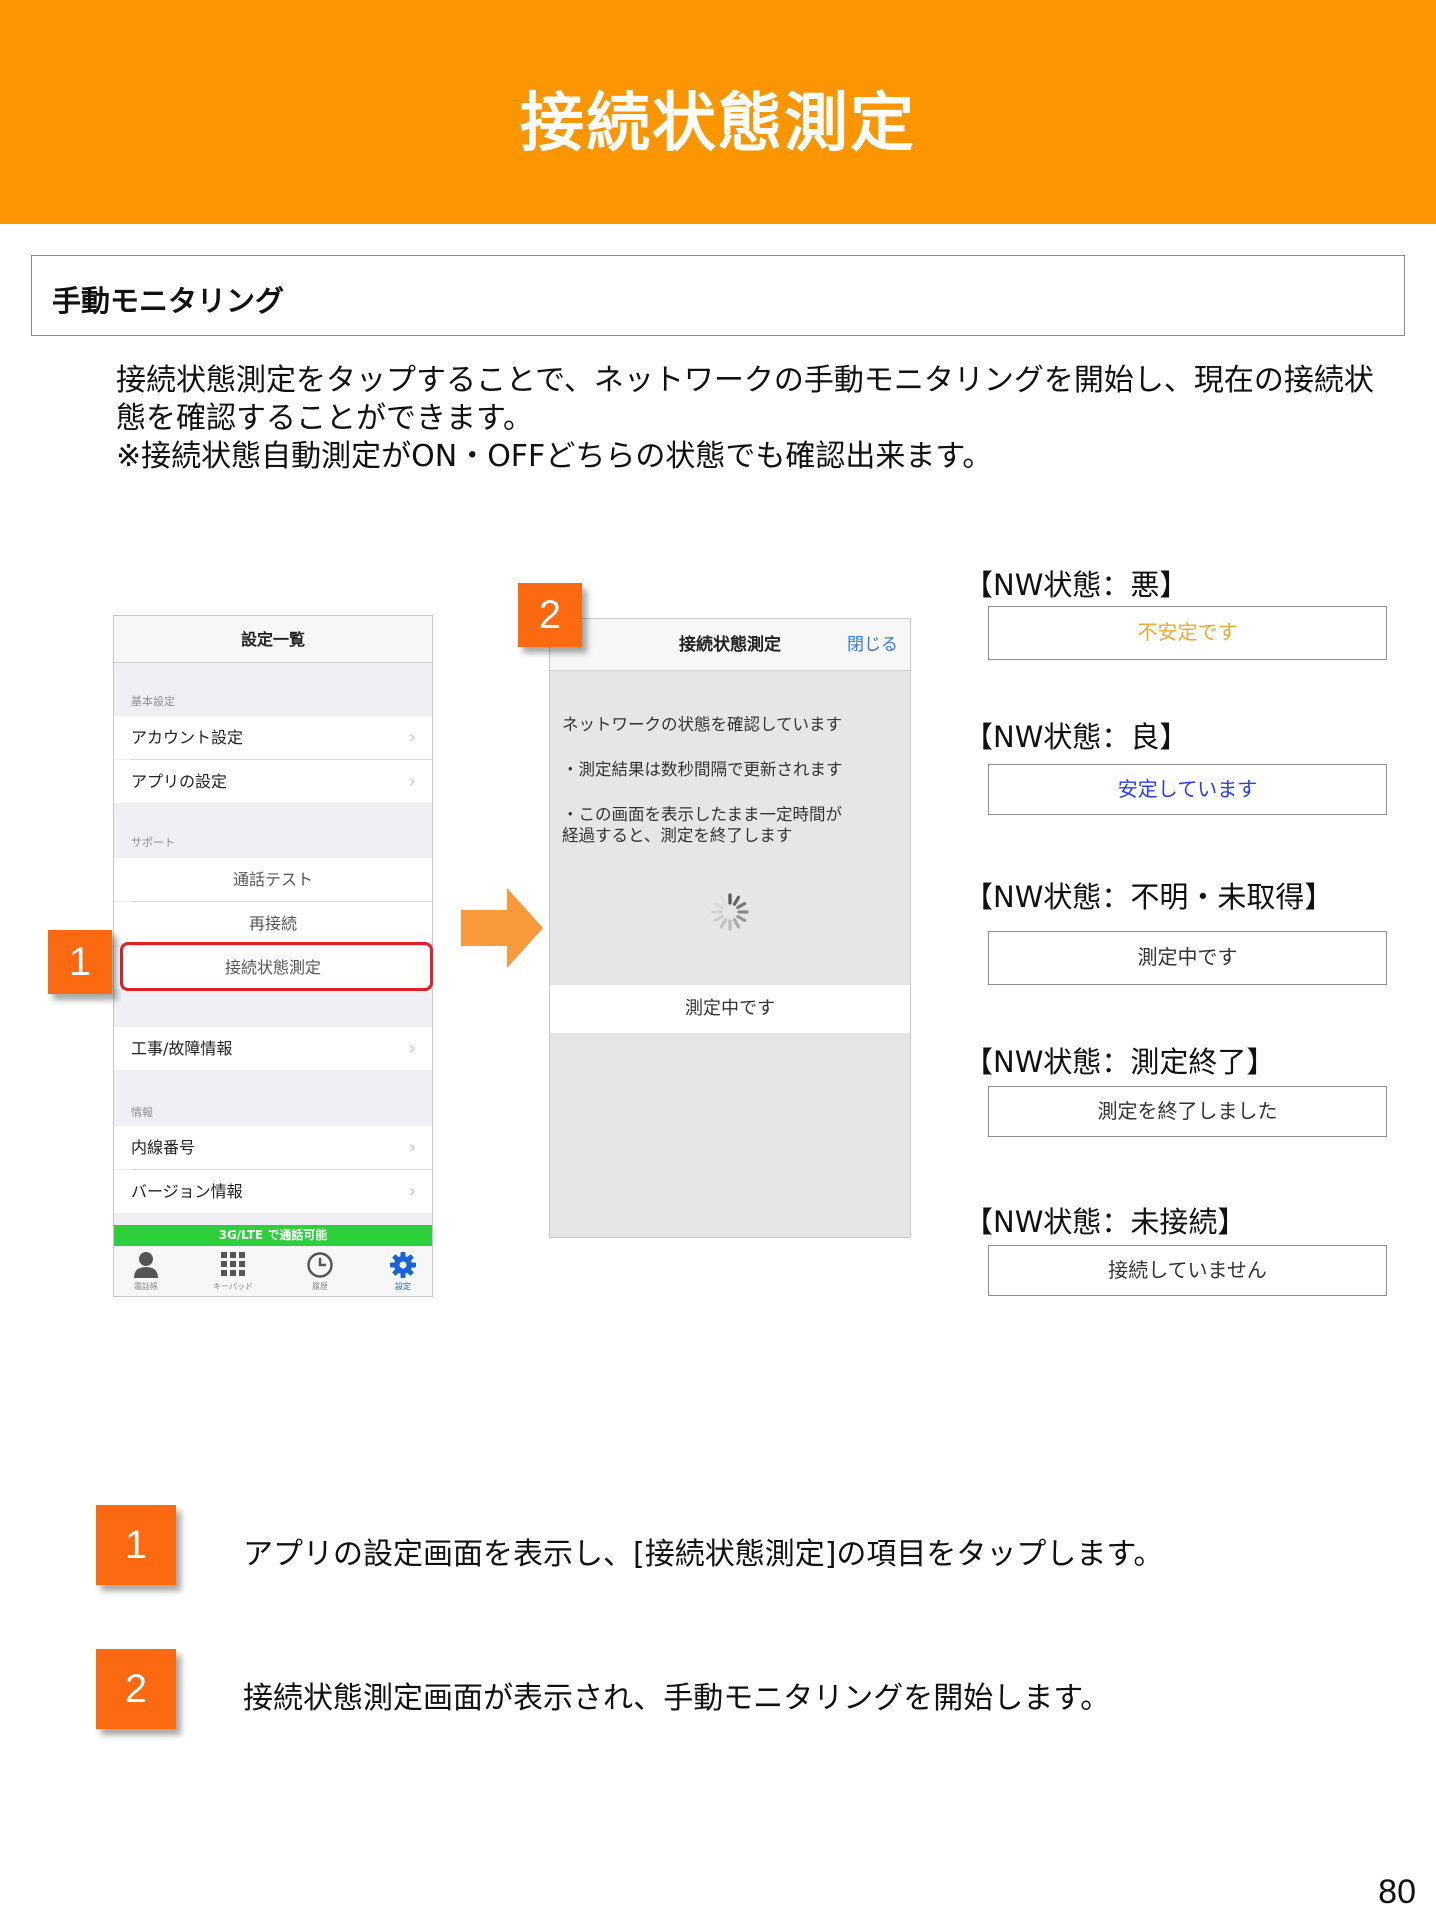  I want to click on person-icon, so click(146, 1265).